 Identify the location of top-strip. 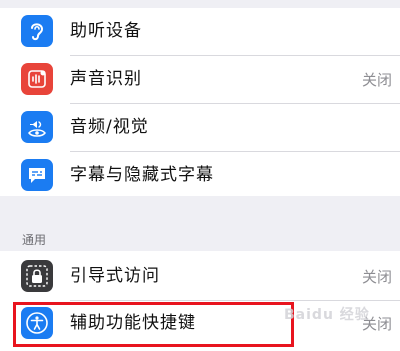
(200, 4).